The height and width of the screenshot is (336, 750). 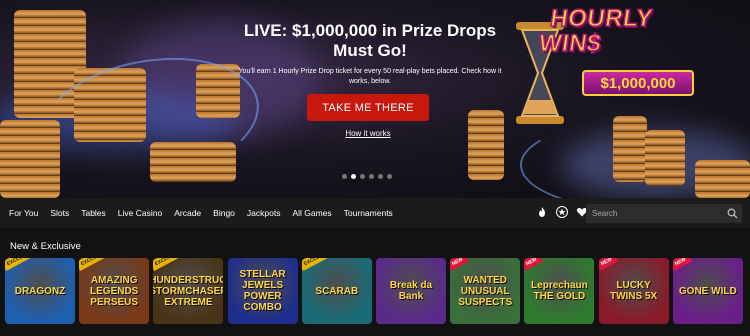 I want to click on game-tile-title: Break da Bank, so click(x=411, y=291).